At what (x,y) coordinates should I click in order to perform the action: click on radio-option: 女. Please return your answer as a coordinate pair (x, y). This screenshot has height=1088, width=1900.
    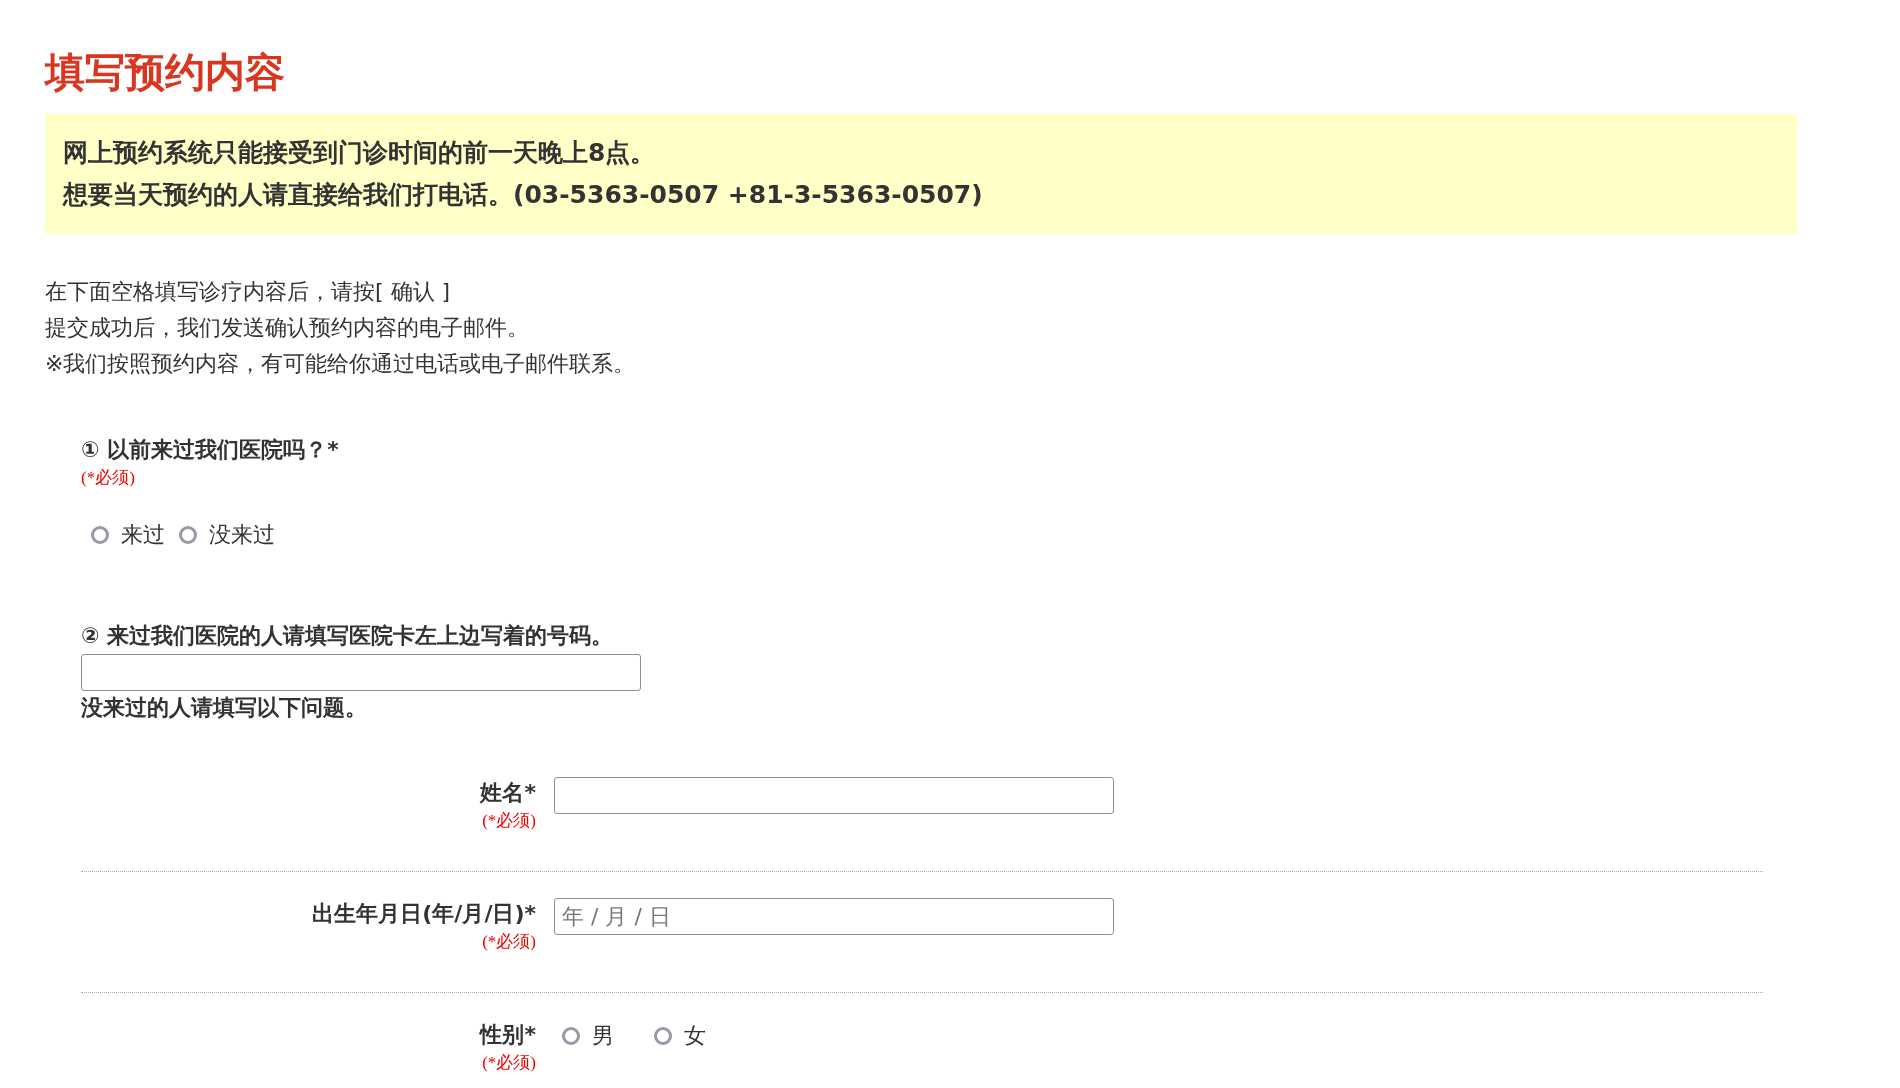
    Looking at the image, I should click on (680, 1036).